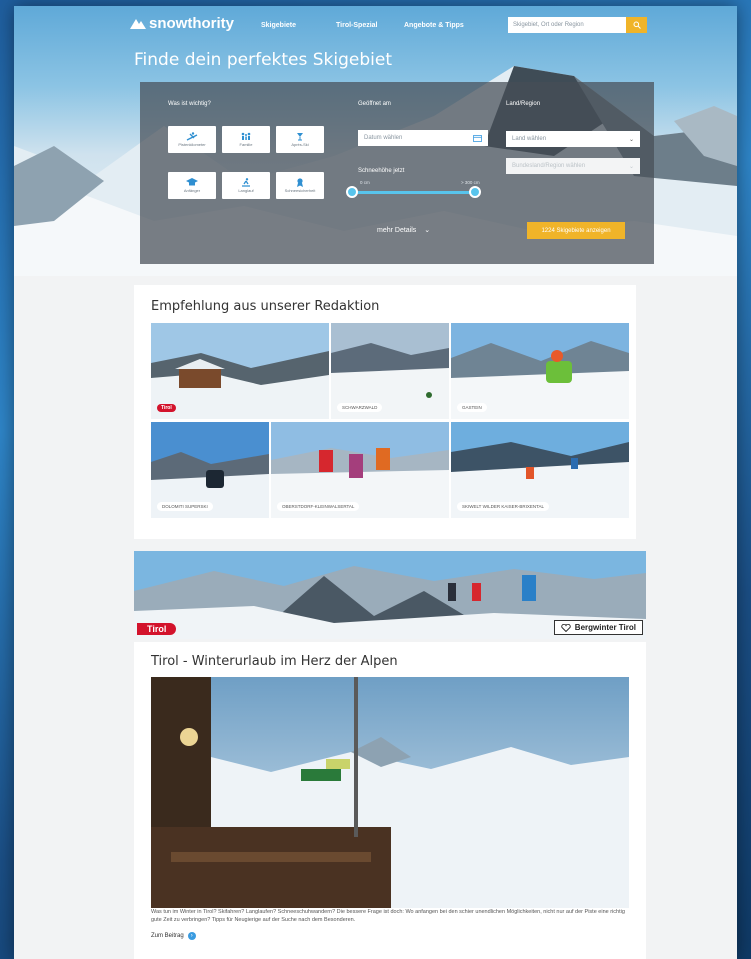 Image resolution: width=751 pixels, height=959 pixels. I want to click on tile-label: Après-Ski, so click(300, 144).